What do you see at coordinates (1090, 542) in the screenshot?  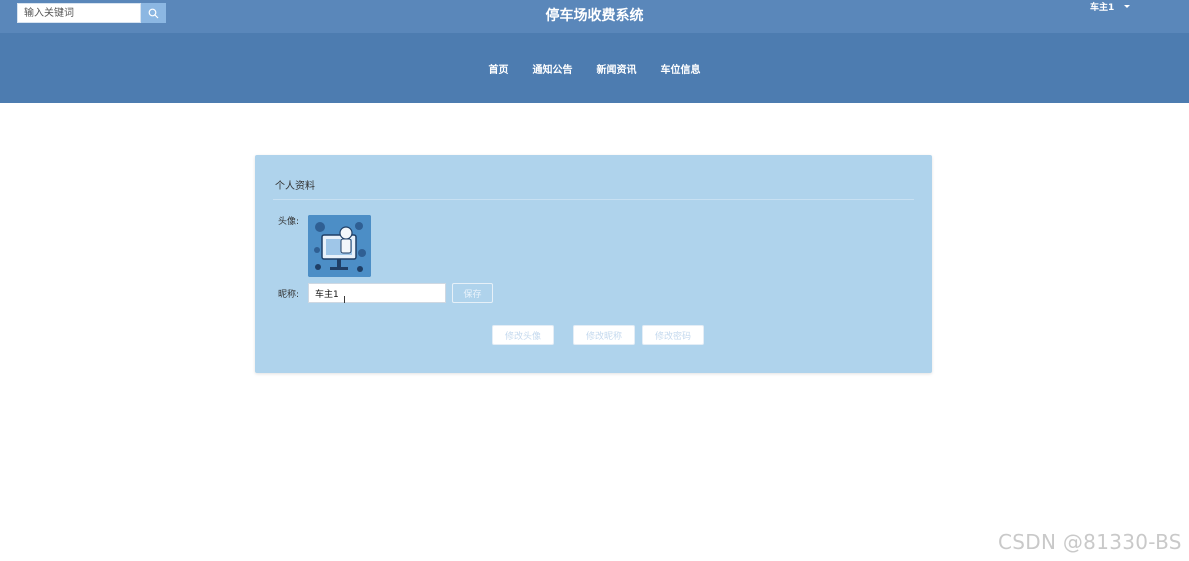 I see `watermark: CSDN @81330-BS` at bounding box center [1090, 542].